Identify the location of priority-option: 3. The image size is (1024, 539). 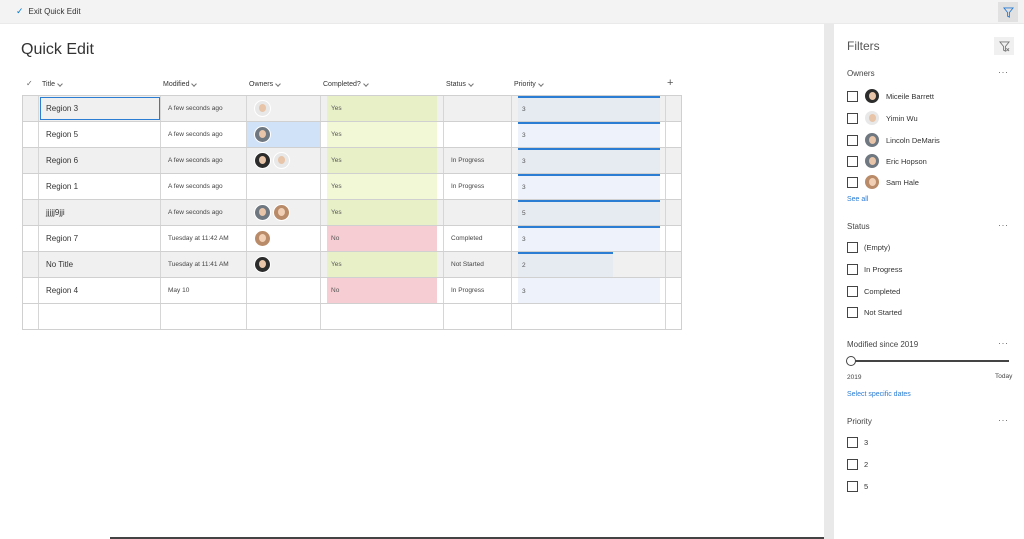
(857, 442).